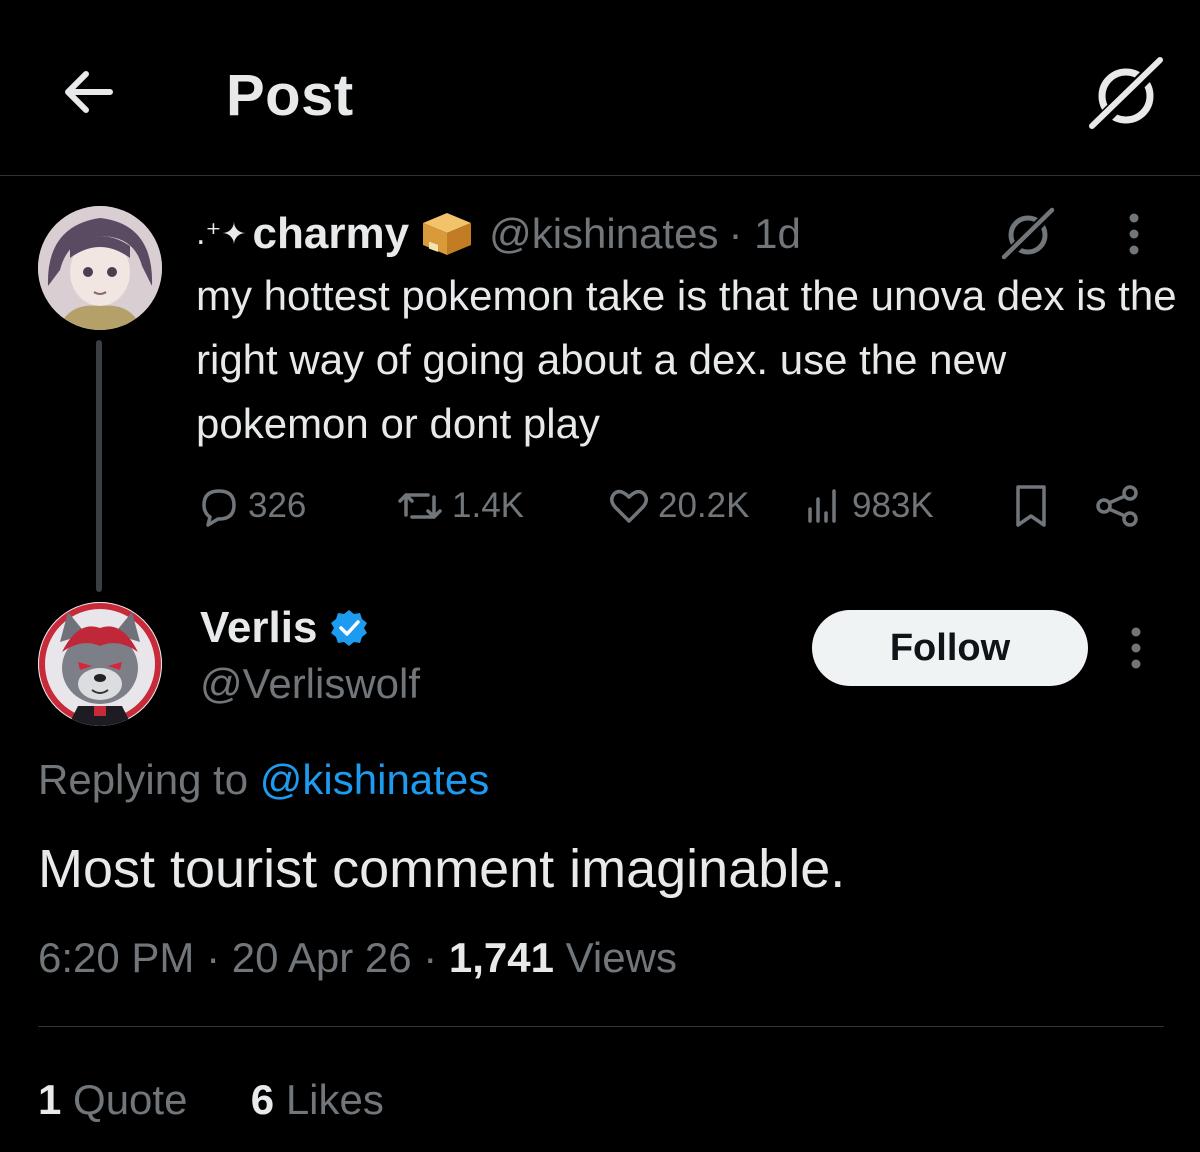  Describe the element at coordinates (1031, 506) in the screenshot. I see `bookmark-icon` at that location.